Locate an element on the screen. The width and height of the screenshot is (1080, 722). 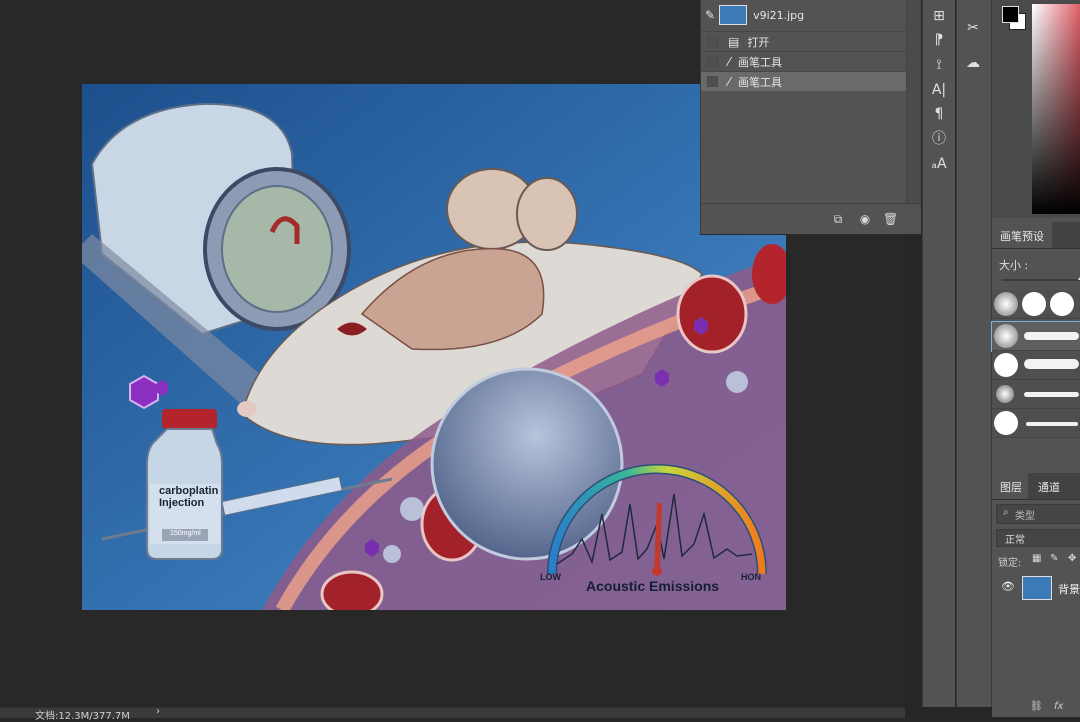
tab-channels: 通道 is located at coordinates (1049, 487).